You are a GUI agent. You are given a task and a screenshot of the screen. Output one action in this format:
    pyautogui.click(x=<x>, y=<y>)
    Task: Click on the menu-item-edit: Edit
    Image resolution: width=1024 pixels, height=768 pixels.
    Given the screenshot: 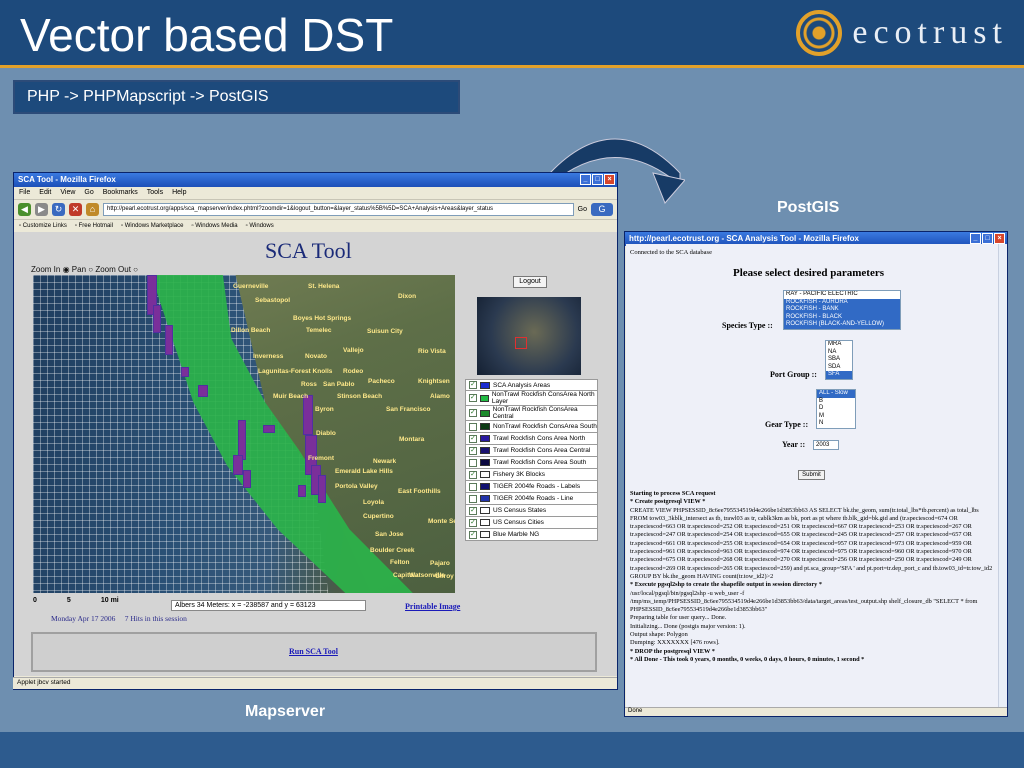 What is the action you would take?
    pyautogui.click(x=45, y=193)
    